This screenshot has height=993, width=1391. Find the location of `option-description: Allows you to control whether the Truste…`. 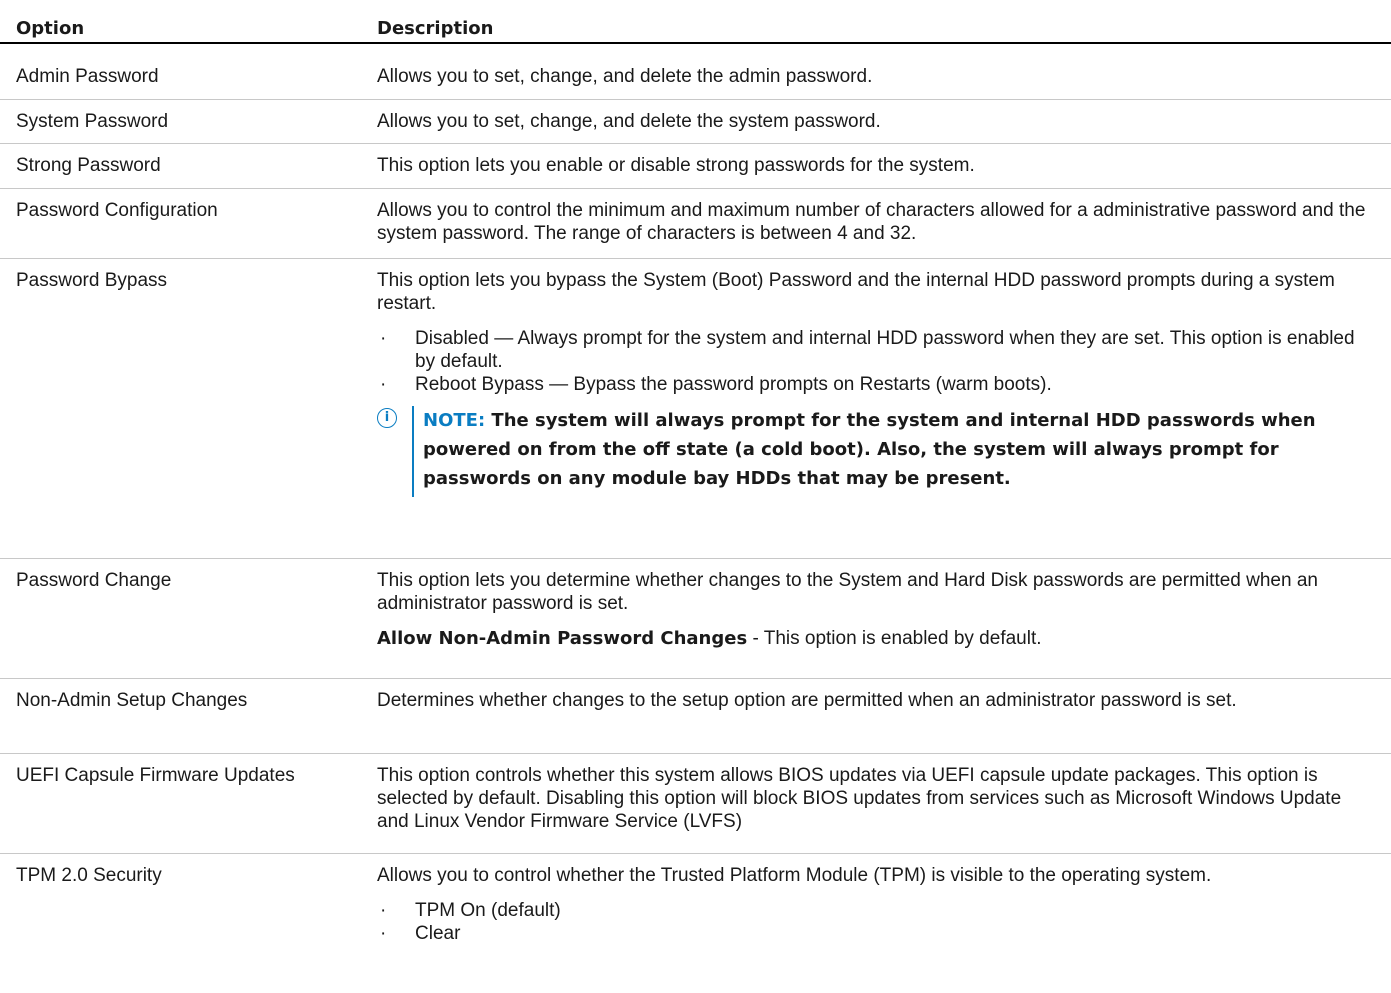

option-description: Allows you to control whether the Truste… is located at coordinates (794, 875).